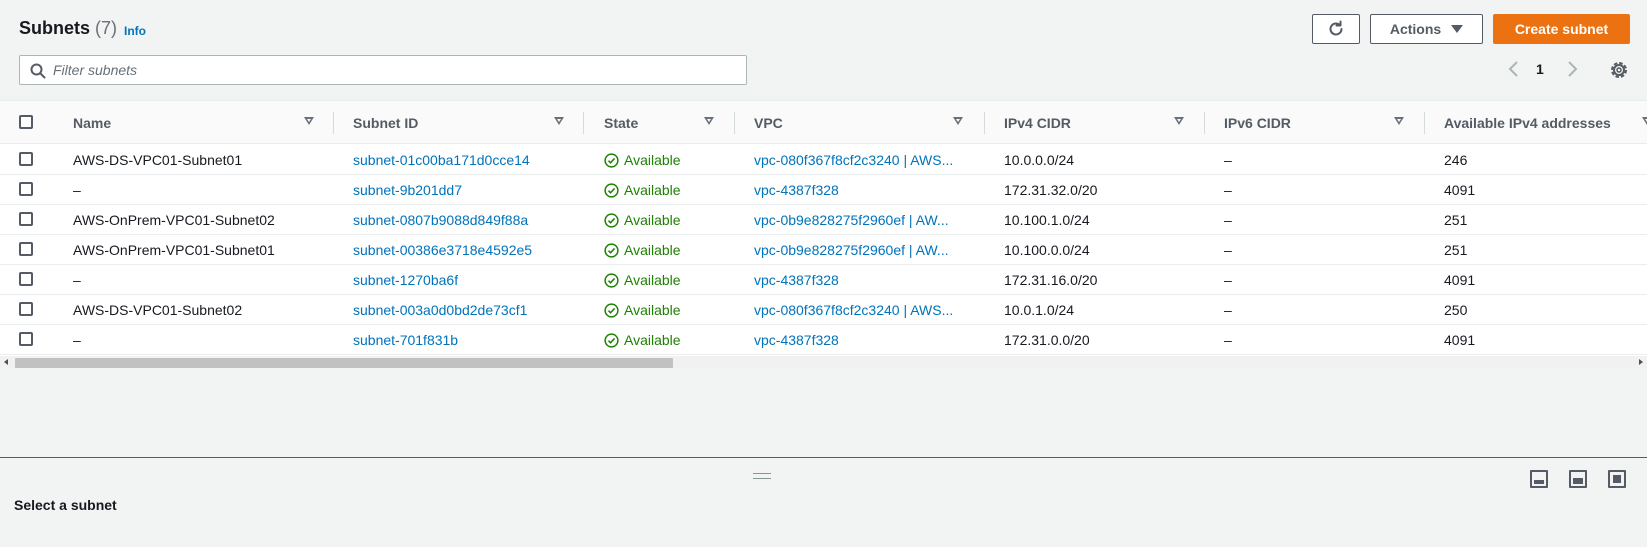 This screenshot has height=547, width=1647. What do you see at coordinates (1257, 122) in the screenshot?
I see `column-label: IPv6 CIDR` at bounding box center [1257, 122].